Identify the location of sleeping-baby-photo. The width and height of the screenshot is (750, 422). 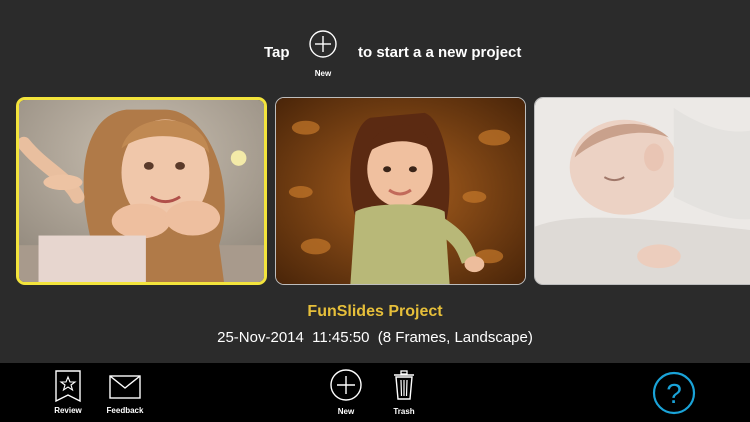
(642, 191).